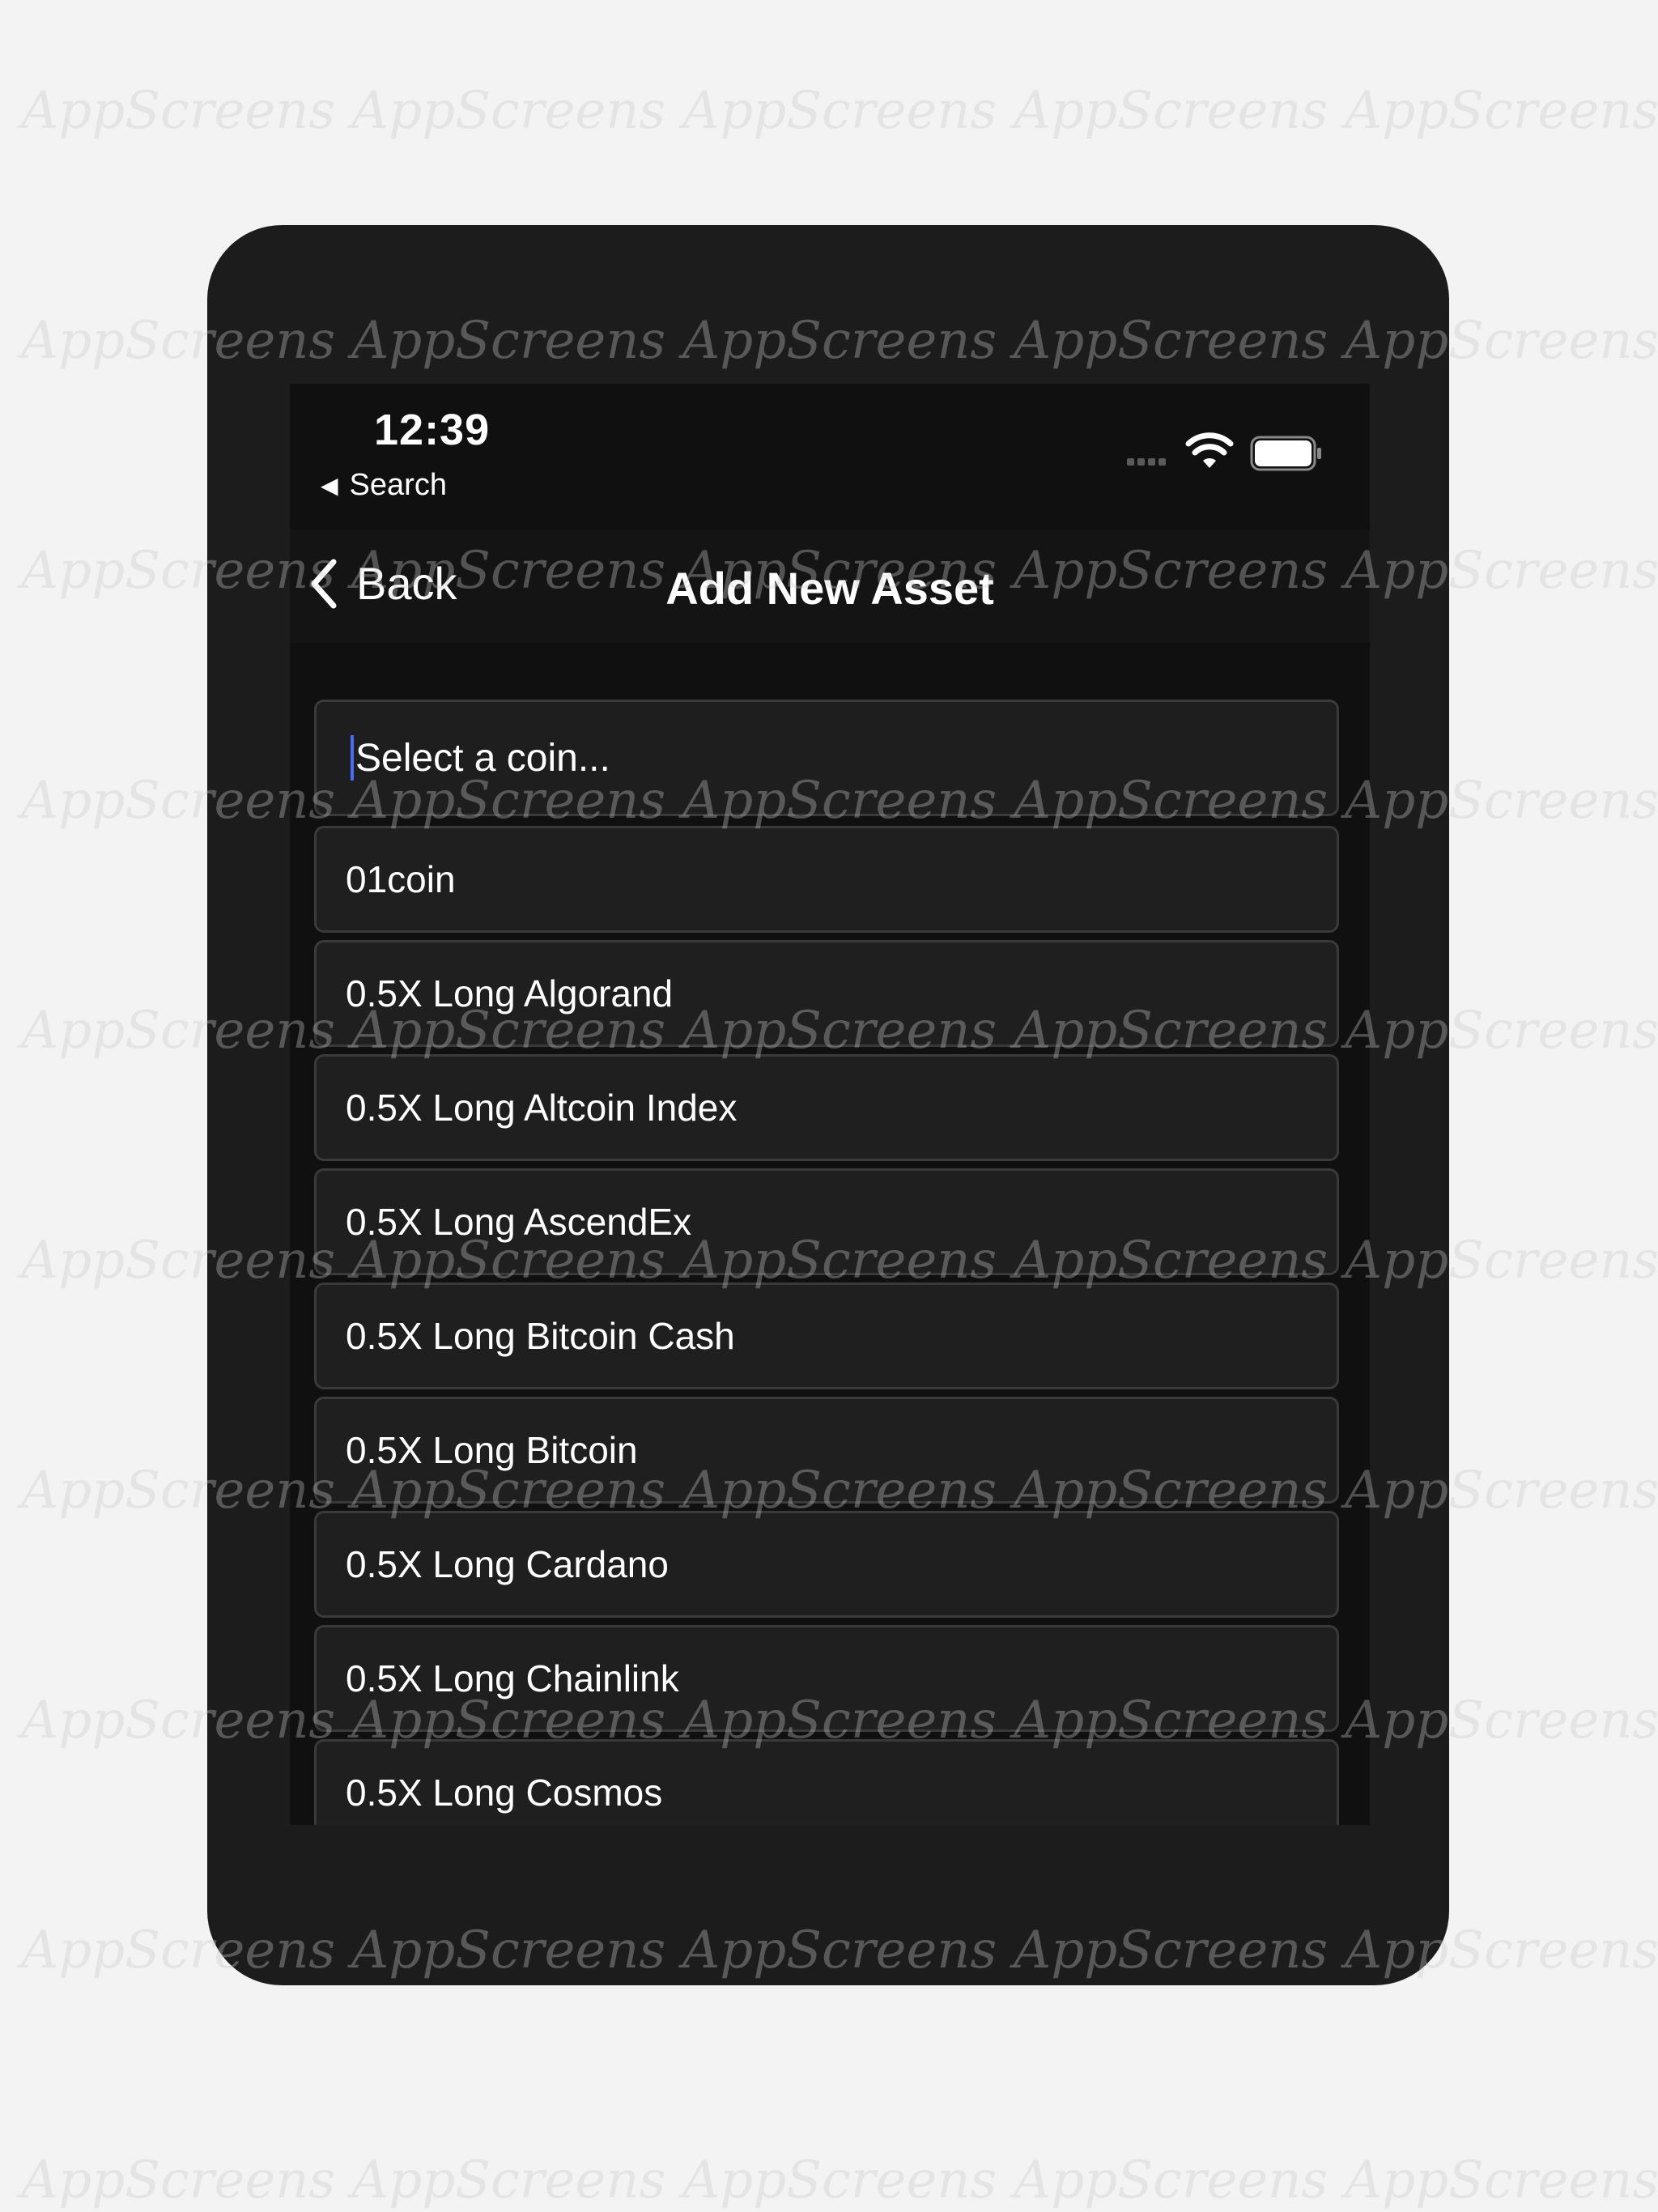  I want to click on back-to-app-button: ◀ Search, so click(384, 485).